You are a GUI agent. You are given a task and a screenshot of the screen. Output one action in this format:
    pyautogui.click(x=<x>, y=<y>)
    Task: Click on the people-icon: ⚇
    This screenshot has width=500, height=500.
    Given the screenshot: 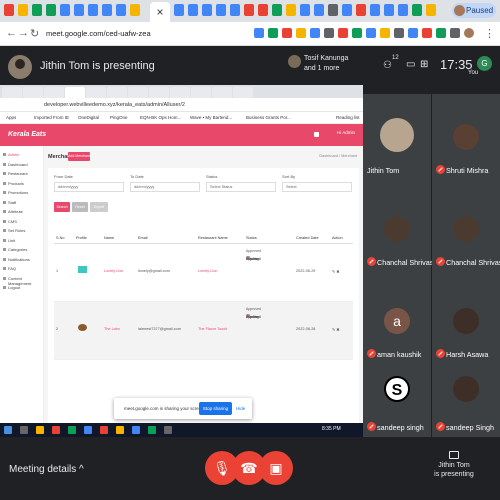 What is the action you would take?
    pyautogui.click(x=387, y=65)
    